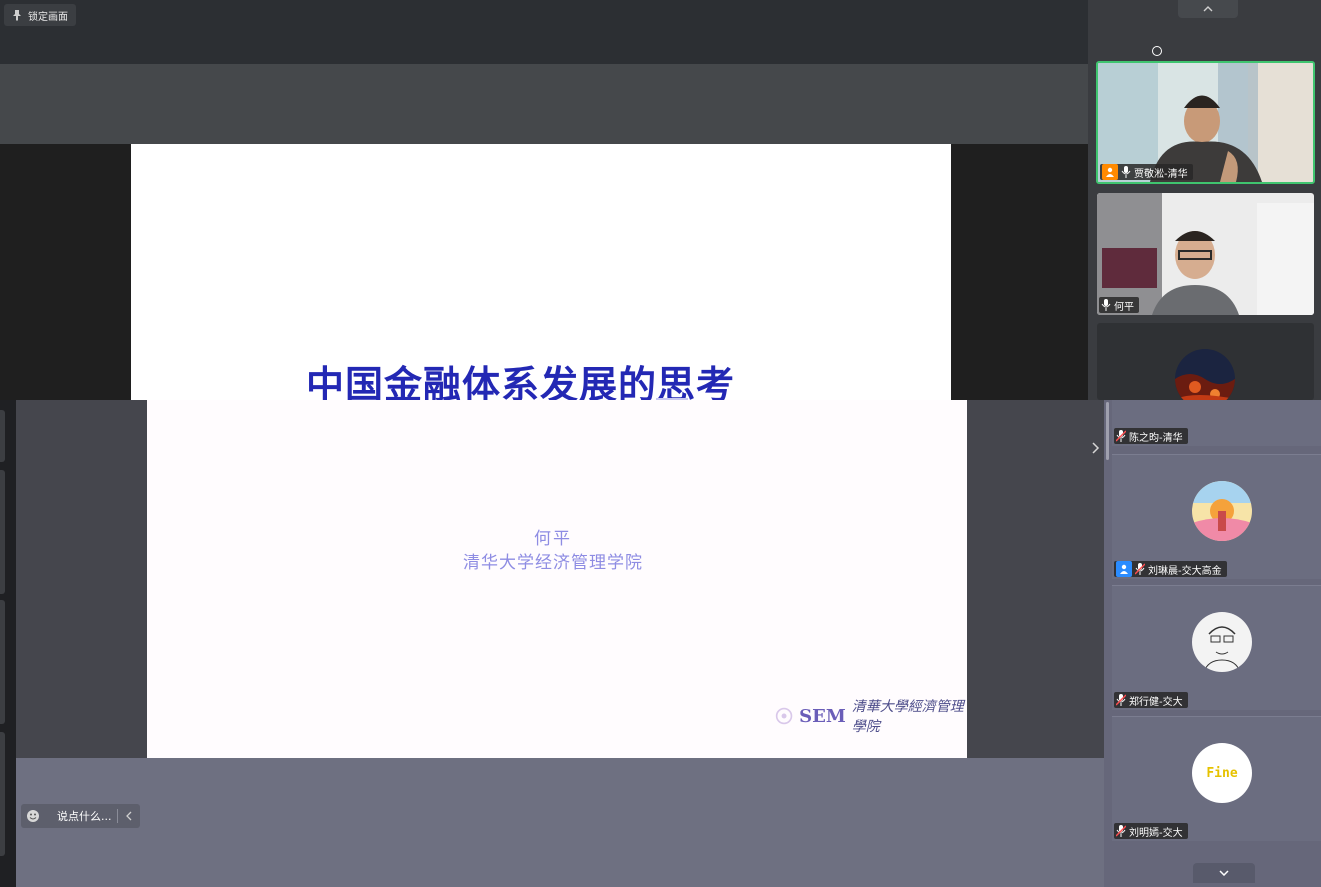  I want to click on expand-right-button, so click(1096, 450).